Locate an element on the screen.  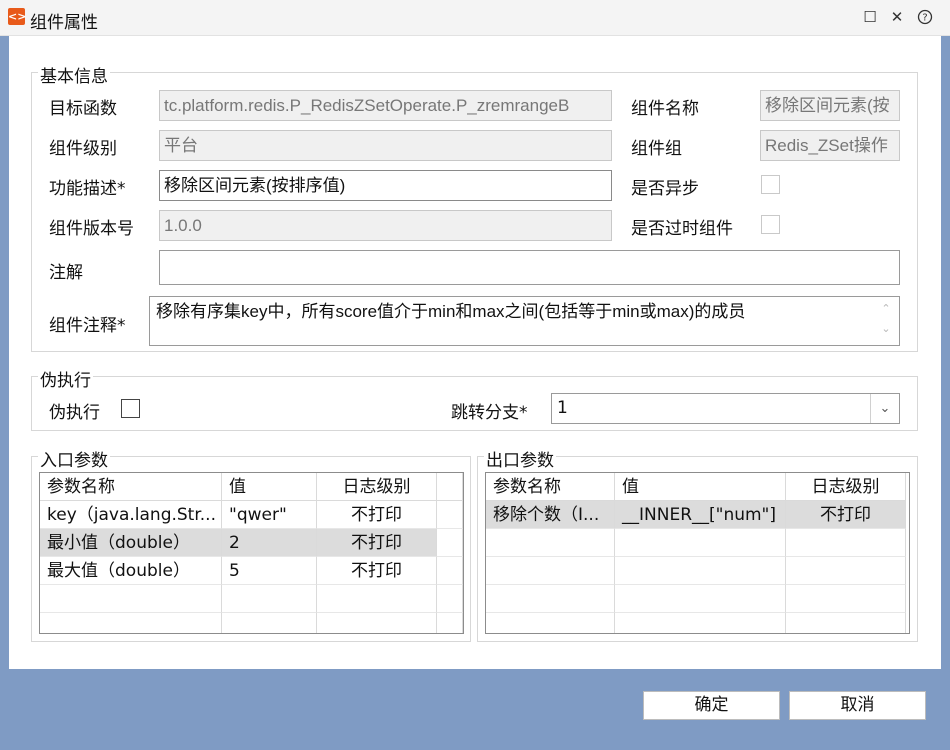
component-name-field: 移除区间元素(按 is located at coordinates (830, 105).